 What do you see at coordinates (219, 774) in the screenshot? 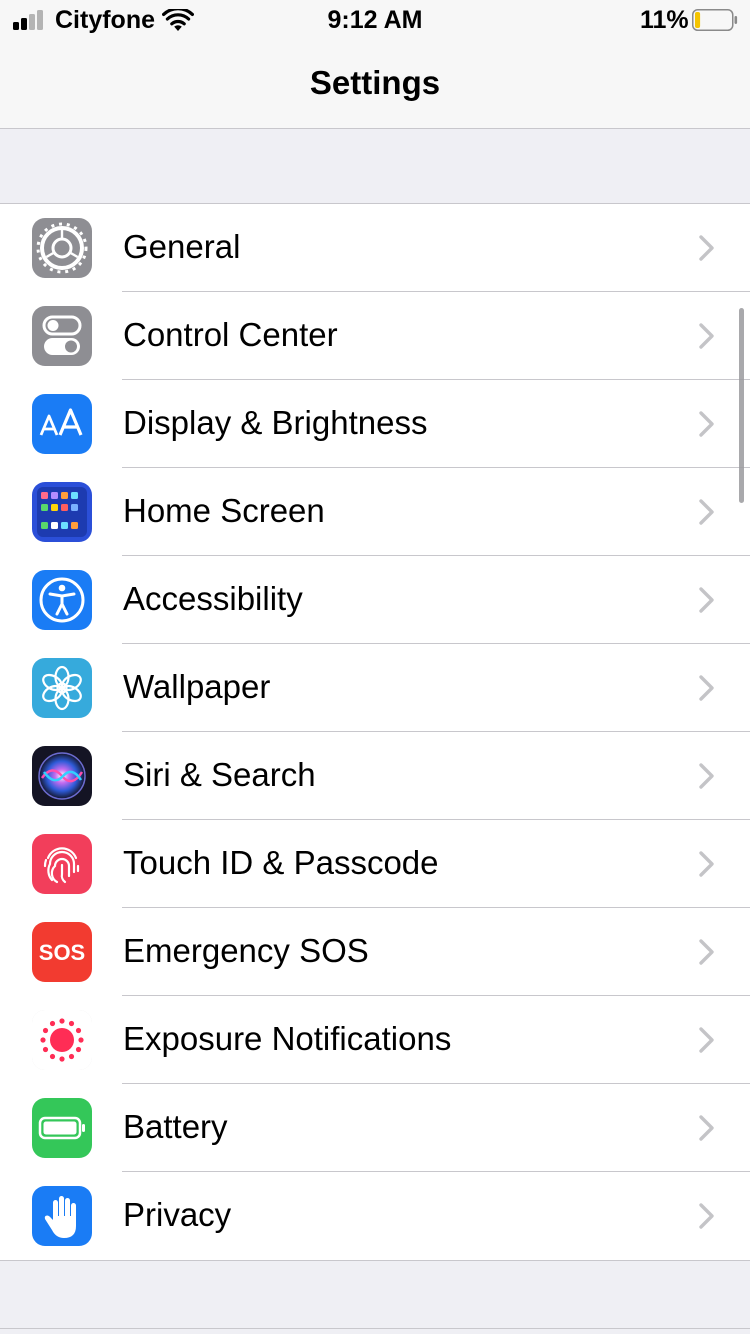
I see `row-label: Siri & Search` at bounding box center [219, 774].